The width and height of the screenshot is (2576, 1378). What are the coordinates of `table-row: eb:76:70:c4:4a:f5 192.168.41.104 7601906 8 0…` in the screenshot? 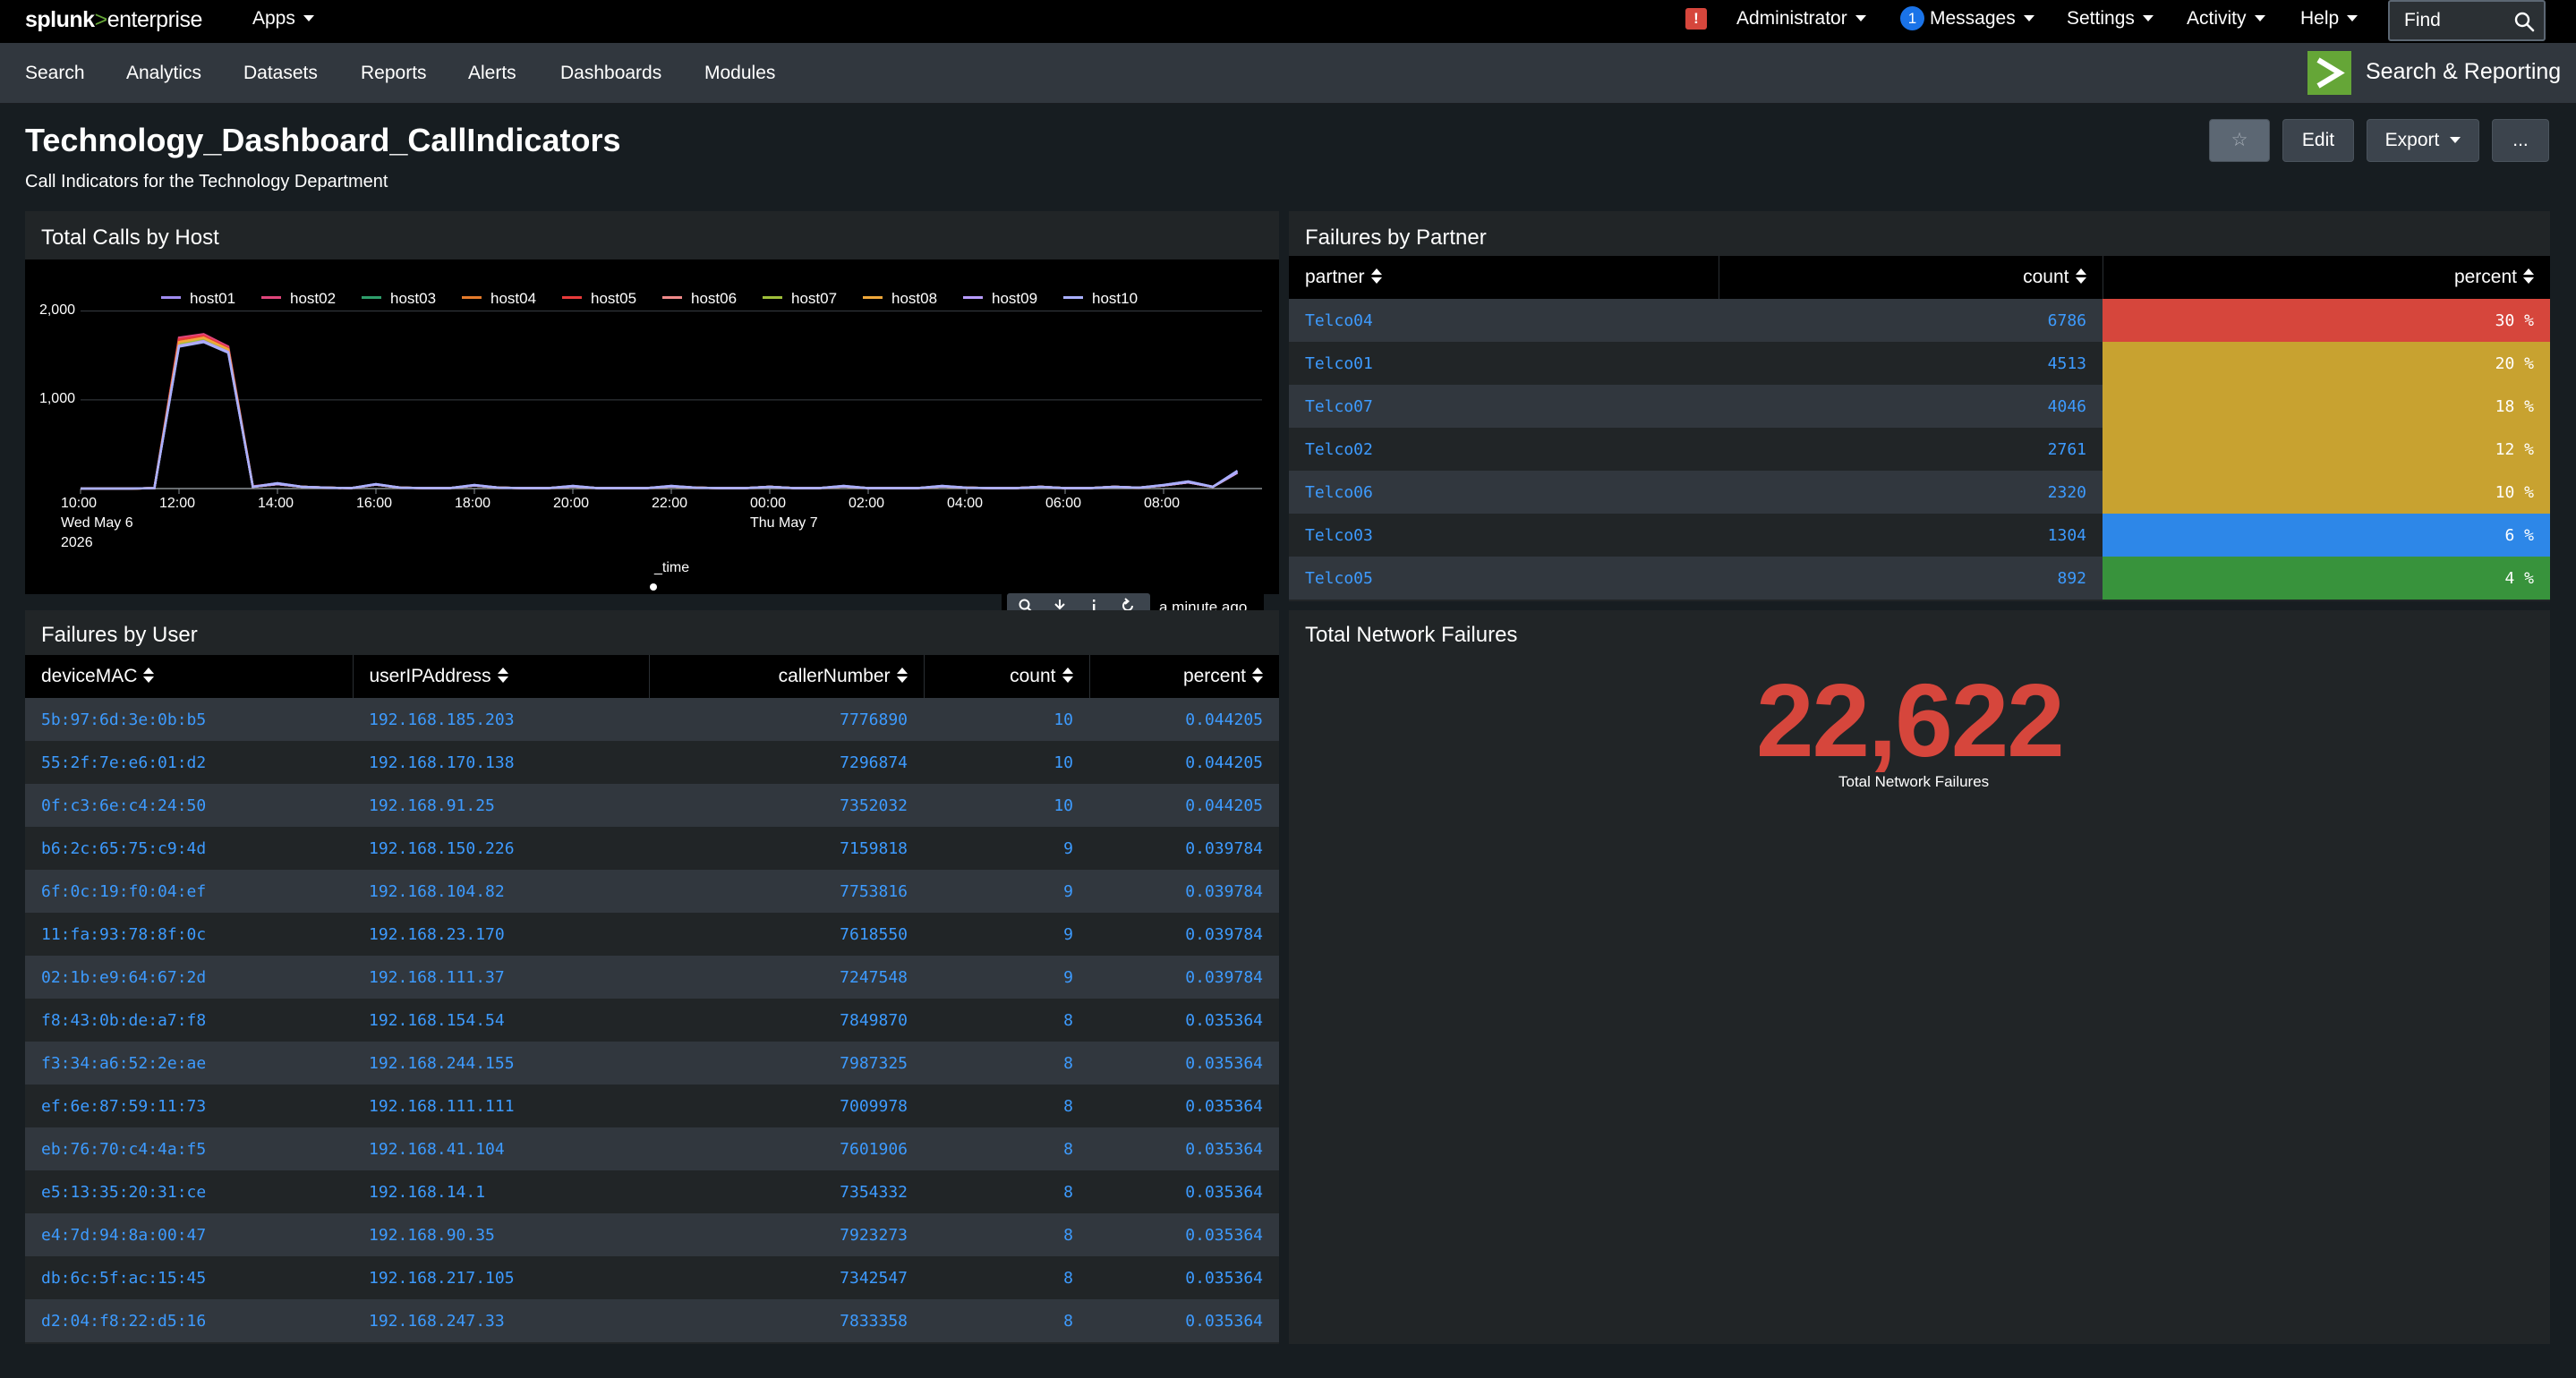 It's located at (652, 1148).